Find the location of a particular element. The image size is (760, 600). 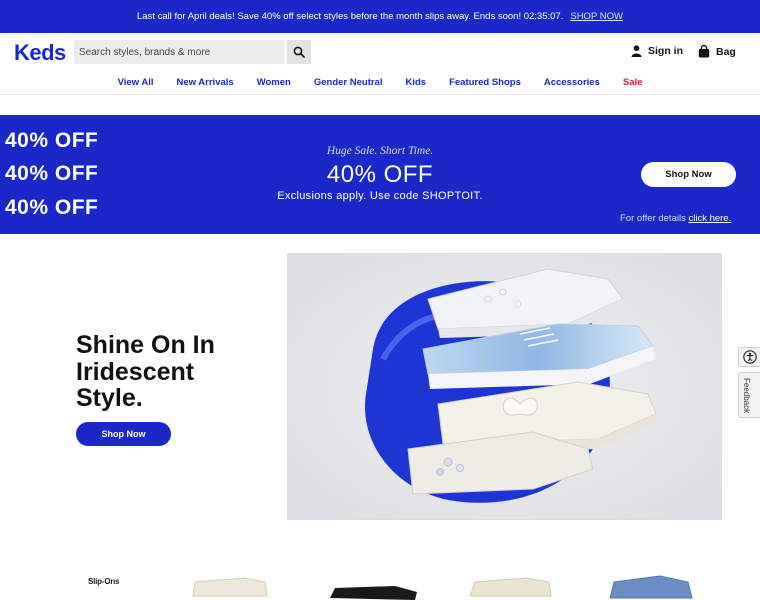

banner-code-text: Exclusions apply. Use code SHOPTOIT. is located at coordinates (380, 196).